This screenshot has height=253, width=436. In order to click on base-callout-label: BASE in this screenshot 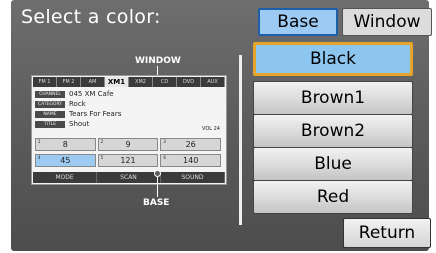, I will do `click(156, 203)`.